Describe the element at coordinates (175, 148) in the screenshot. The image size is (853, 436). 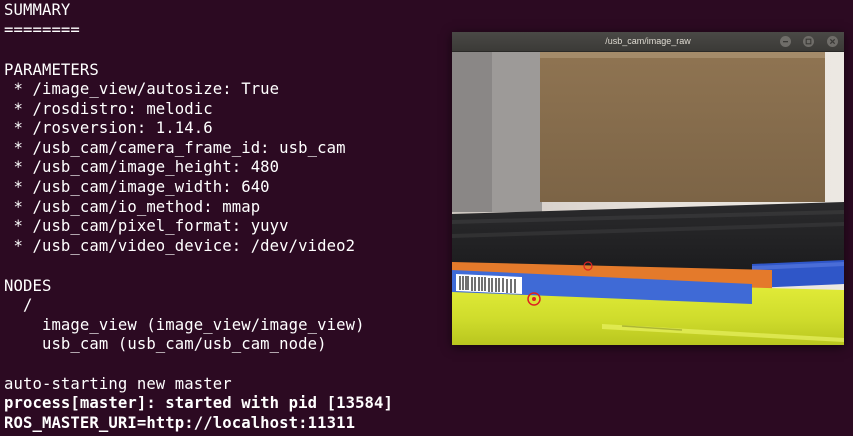
I see `terminal-line: * /usb_cam/camera_frame_id: usb_cam` at that location.